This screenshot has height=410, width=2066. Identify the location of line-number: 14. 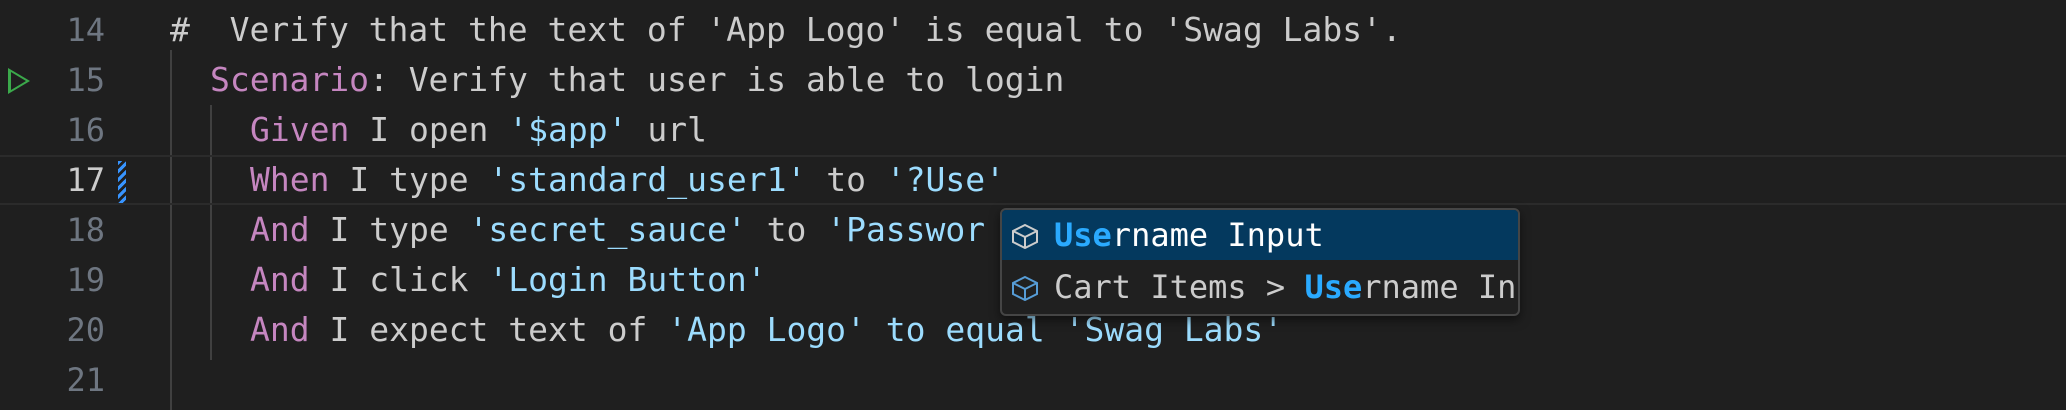
(85, 30).